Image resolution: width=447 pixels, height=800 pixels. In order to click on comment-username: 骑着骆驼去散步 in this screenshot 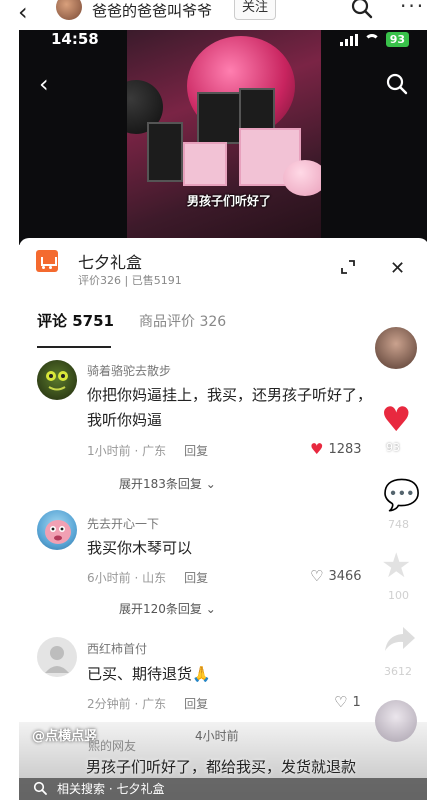, I will do `click(129, 370)`.